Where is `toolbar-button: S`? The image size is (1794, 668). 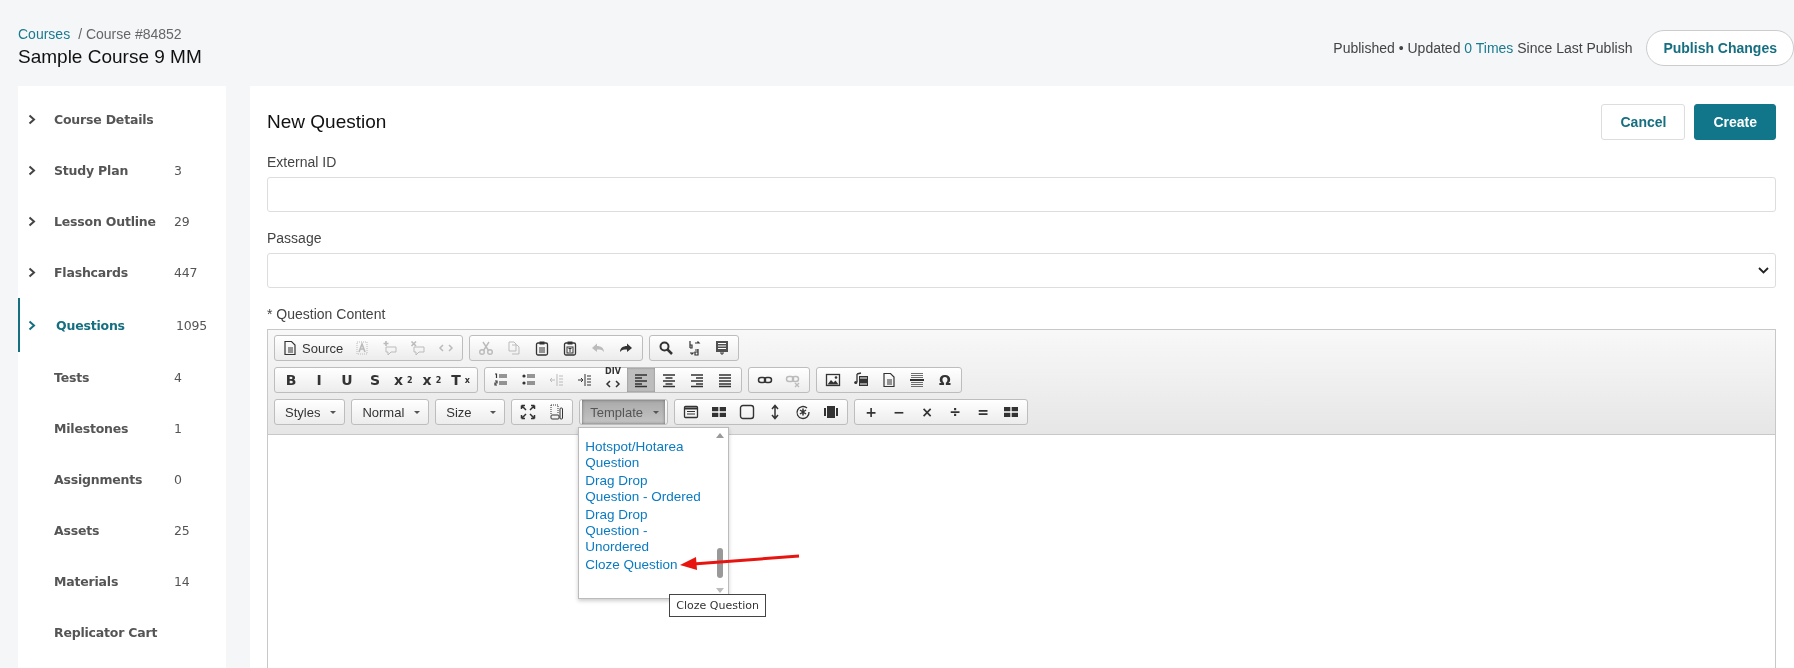
toolbar-button: S is located at coordinates (375, 380).